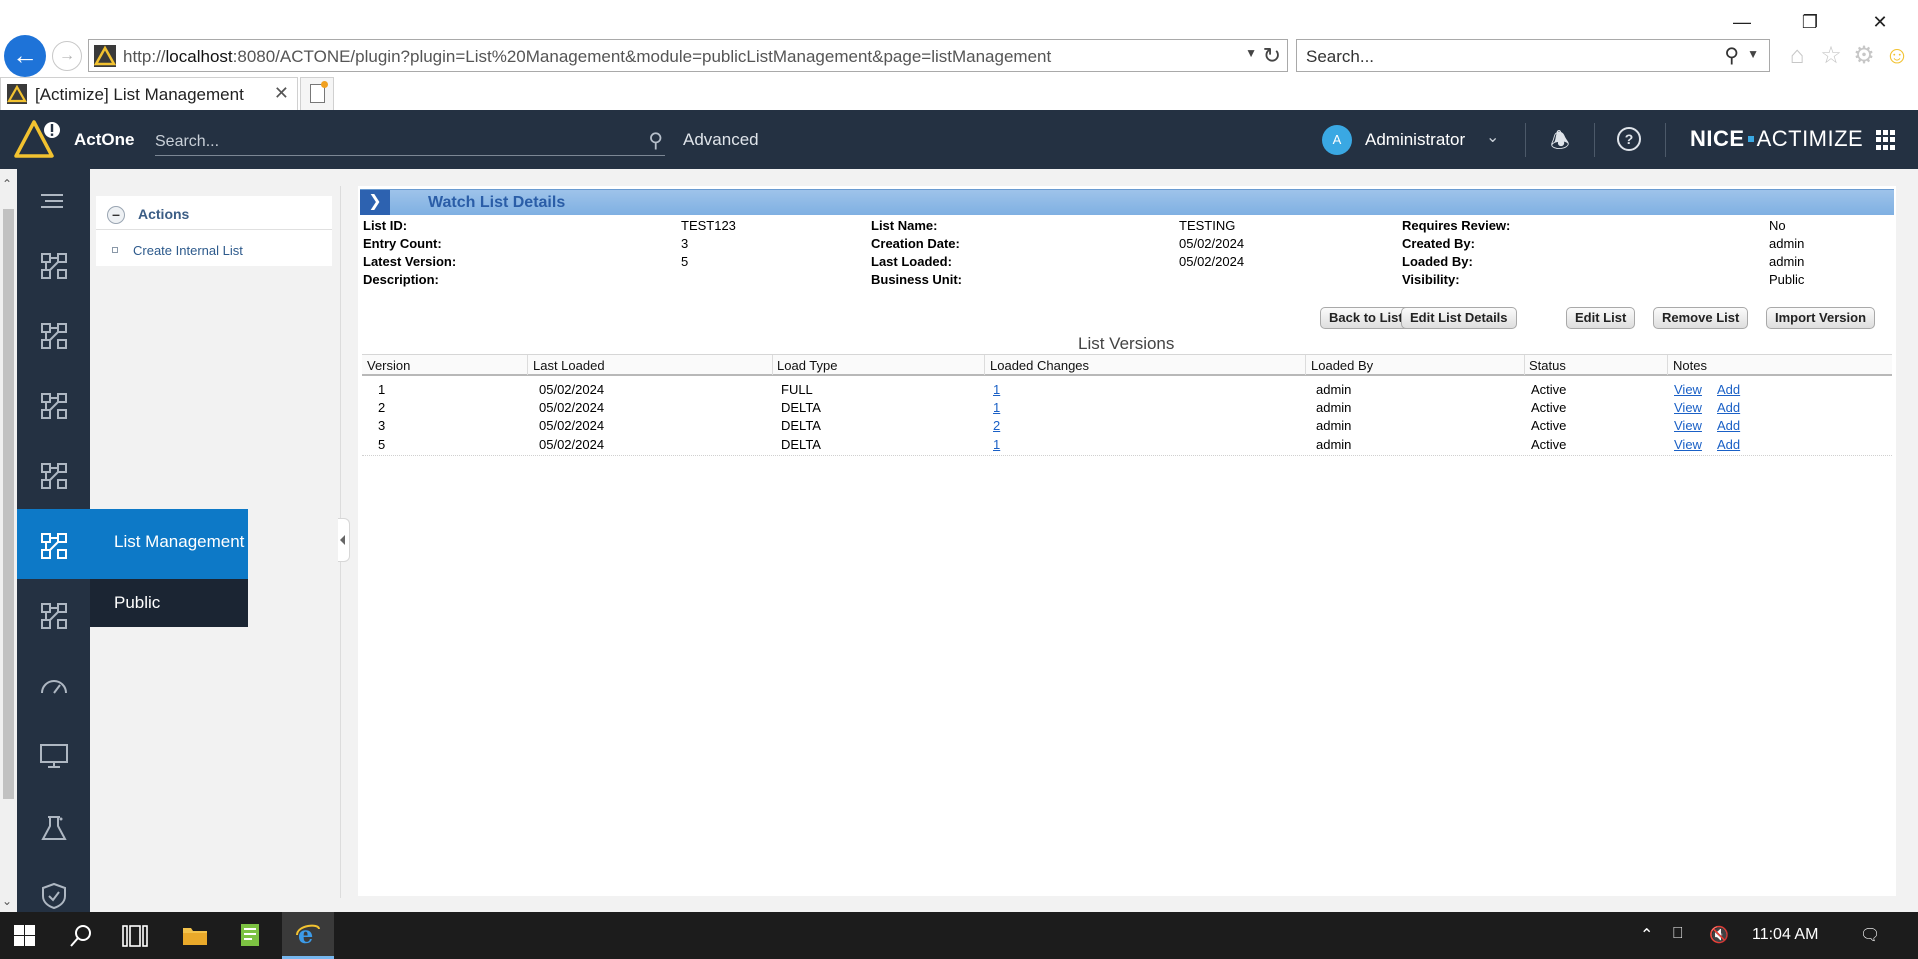  Describe the element at coordinates (1646, 935) in the screenshot. I see `tray-chevron-up-icon: ⌃` at that location.